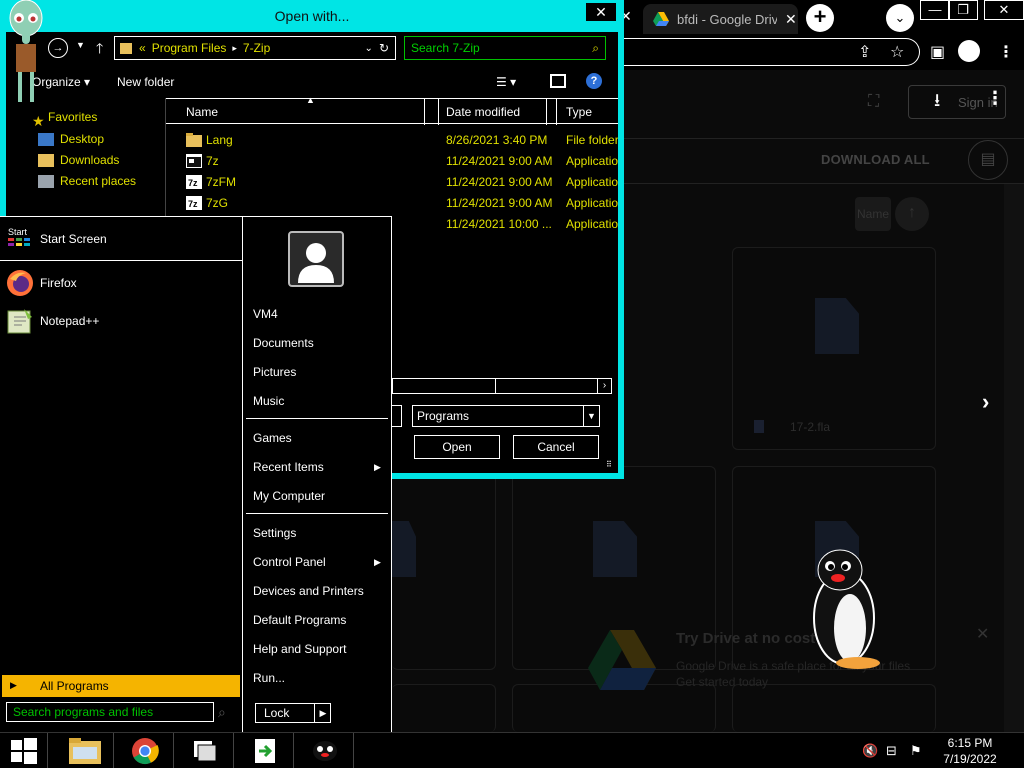 The image size is (1024, 768). I want to click on col-type: Type, so click(579, 112).